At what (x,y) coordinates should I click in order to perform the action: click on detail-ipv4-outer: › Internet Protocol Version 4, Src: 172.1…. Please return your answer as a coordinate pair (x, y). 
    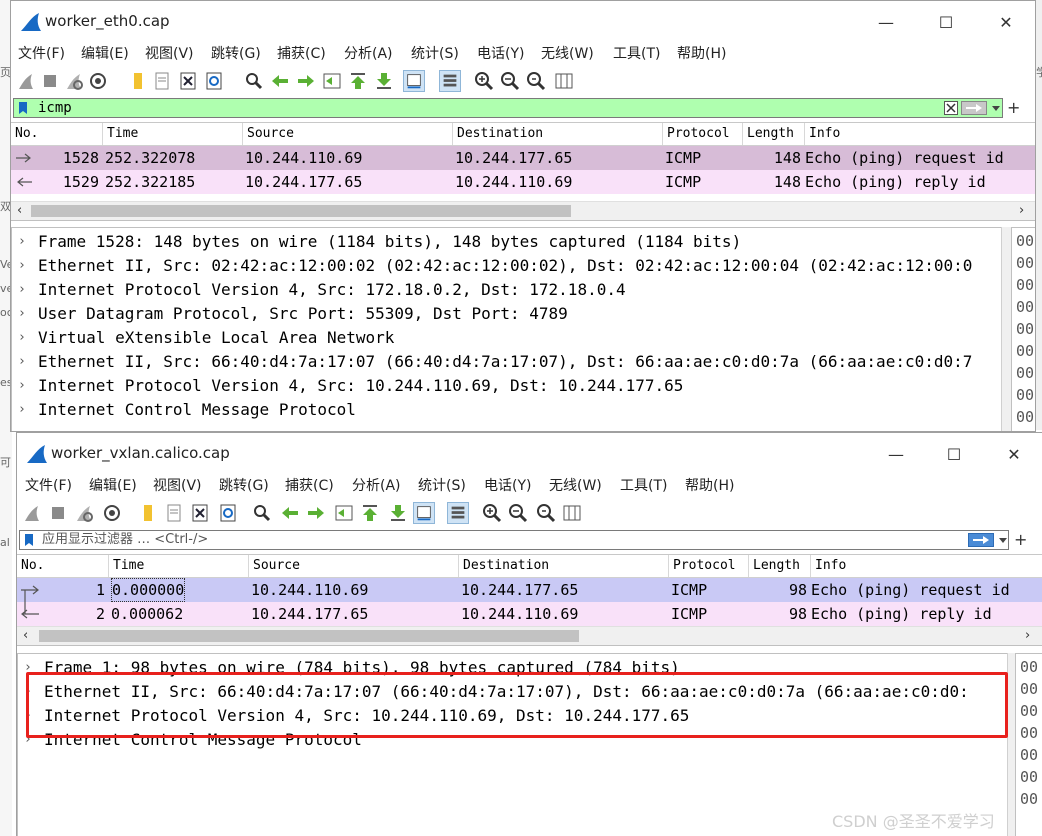
    Looking at the image, I should click on (507, 290).